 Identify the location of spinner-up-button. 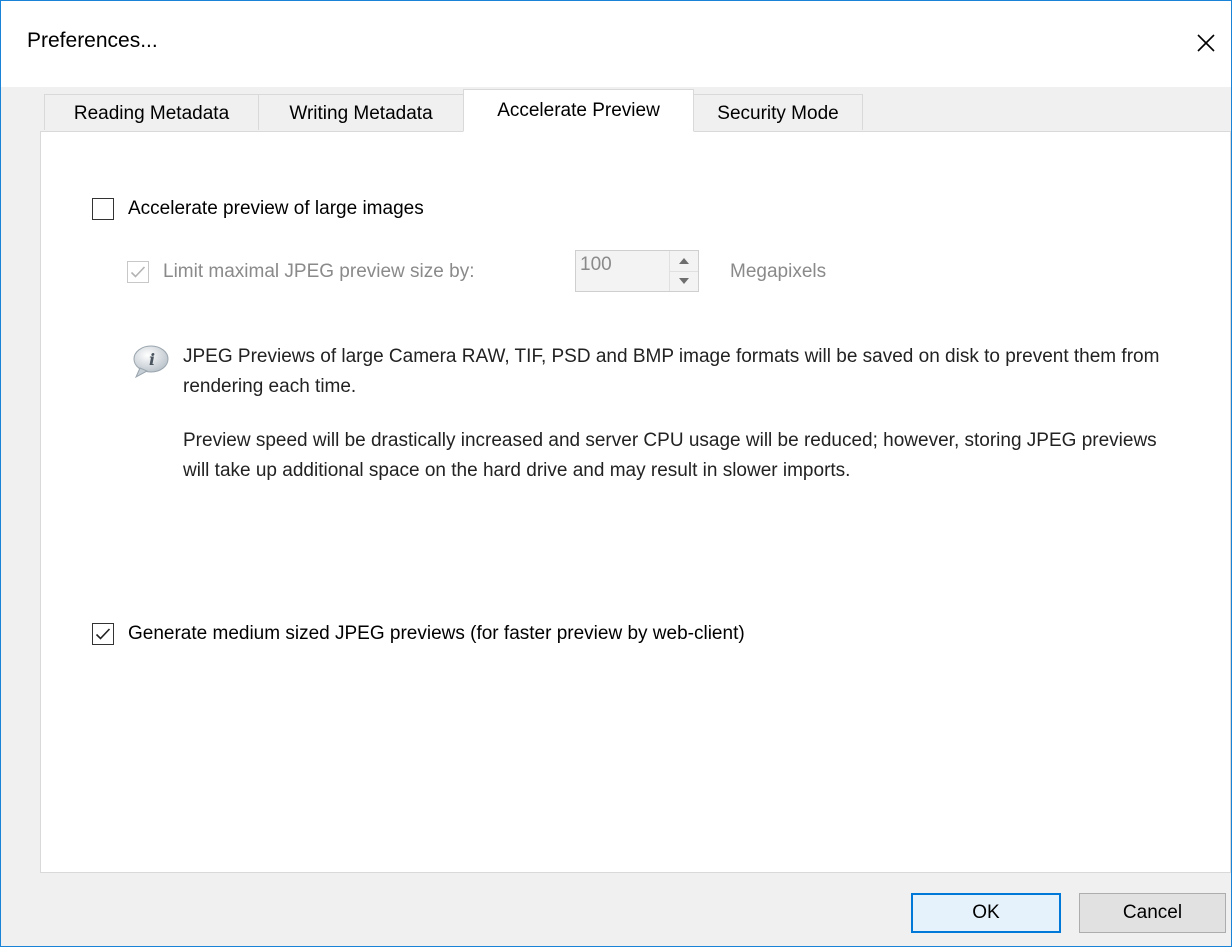
(684, 261).